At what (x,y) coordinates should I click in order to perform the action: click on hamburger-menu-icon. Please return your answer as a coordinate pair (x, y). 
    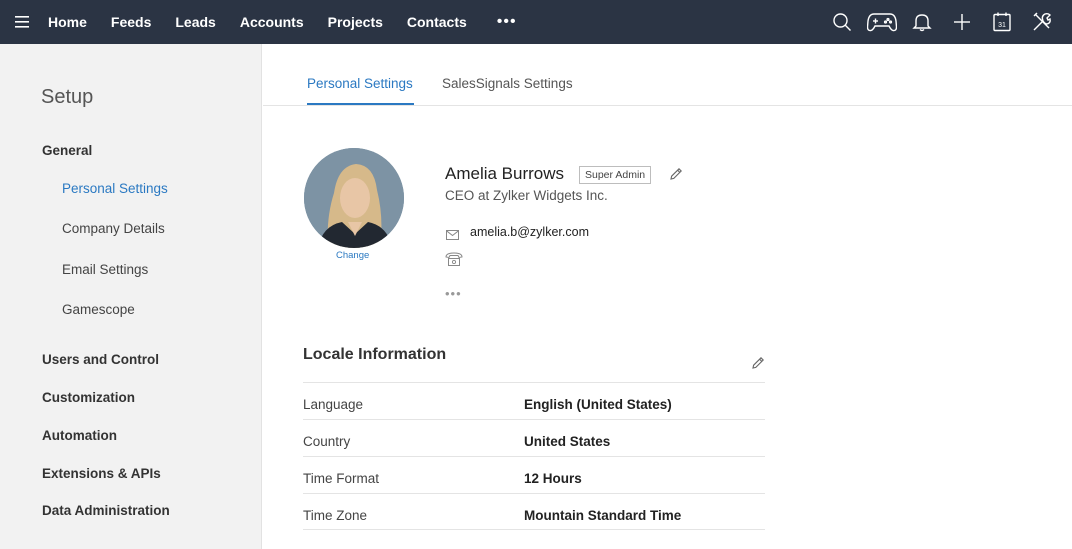
    Looking at the image, I should click on (22, 22).